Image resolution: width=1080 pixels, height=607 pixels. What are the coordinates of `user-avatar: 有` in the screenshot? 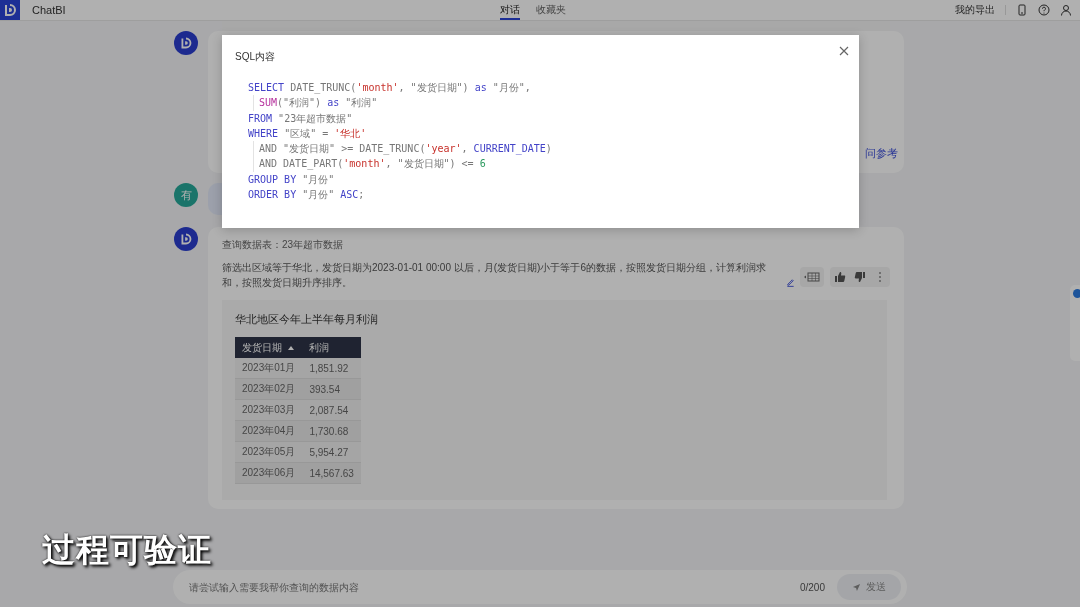 It's located at (186, 195).